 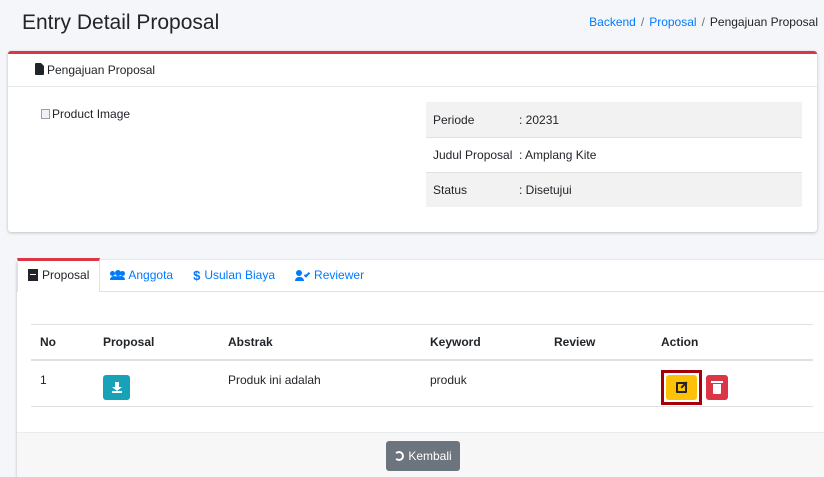 I want to click on cell-abstrak: Produk ini adalah, so click(x=274, y=380).